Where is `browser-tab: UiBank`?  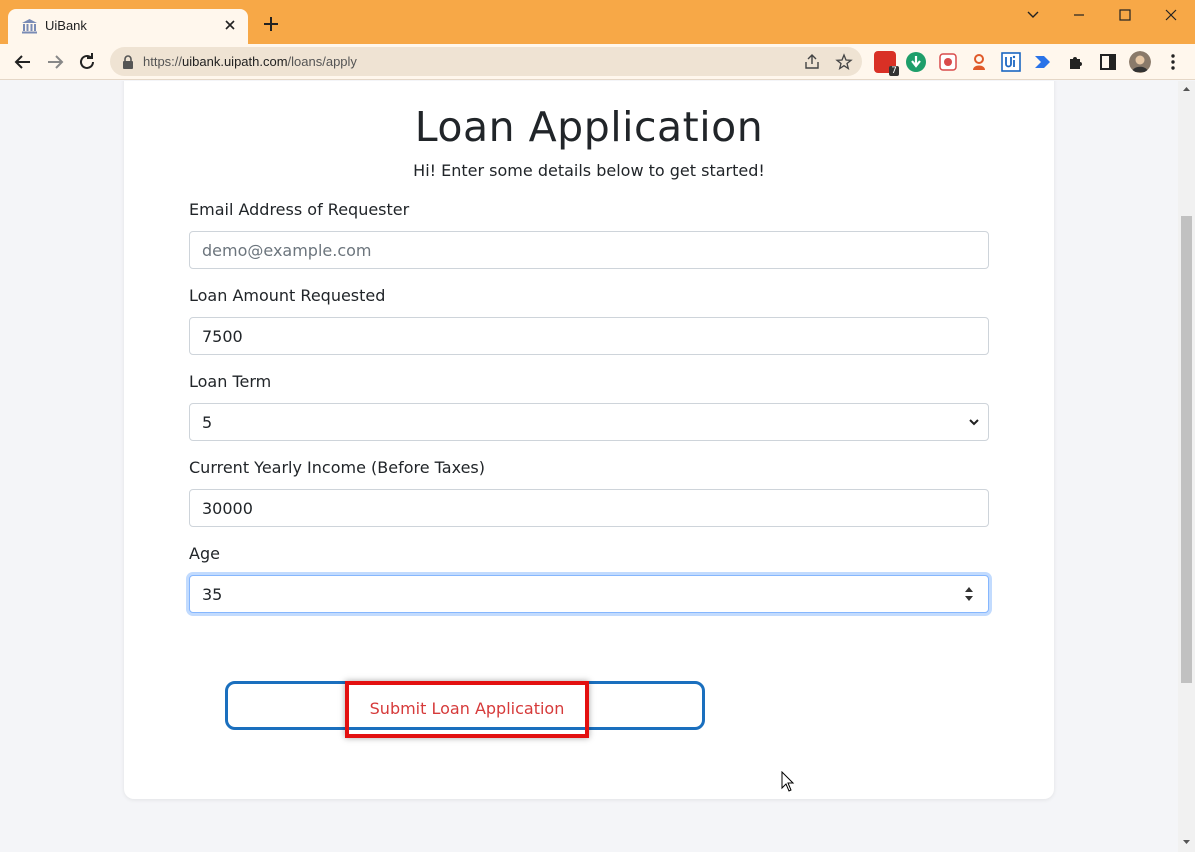
browser-tab: UiBank is located at coordinates (128, 26).